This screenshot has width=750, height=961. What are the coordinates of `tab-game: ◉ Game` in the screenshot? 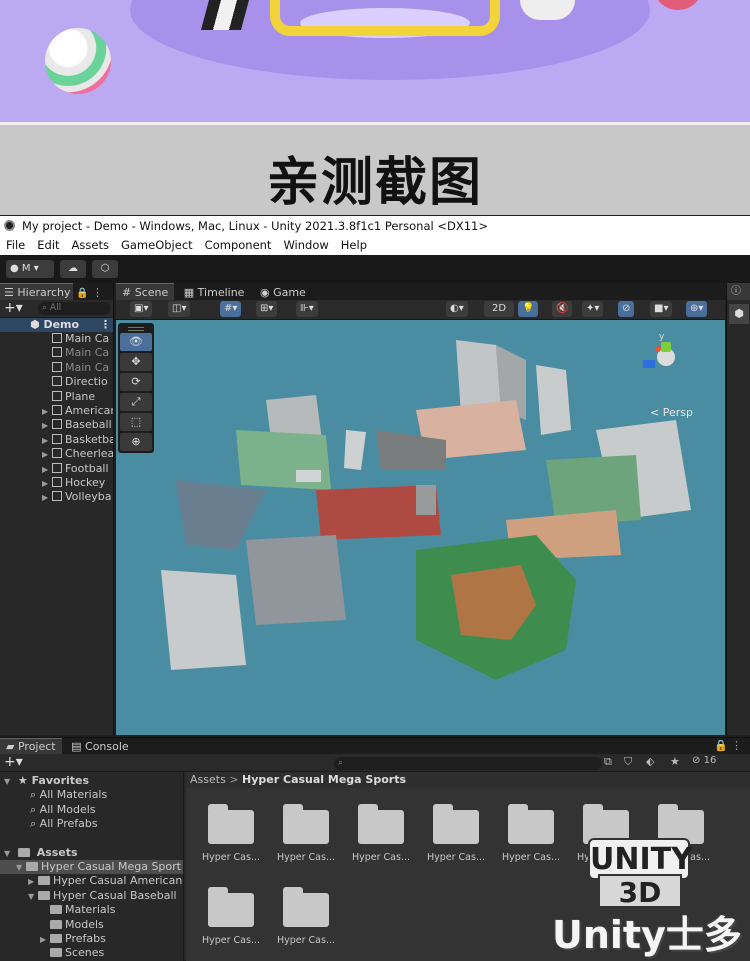 It's located at (283, 292).